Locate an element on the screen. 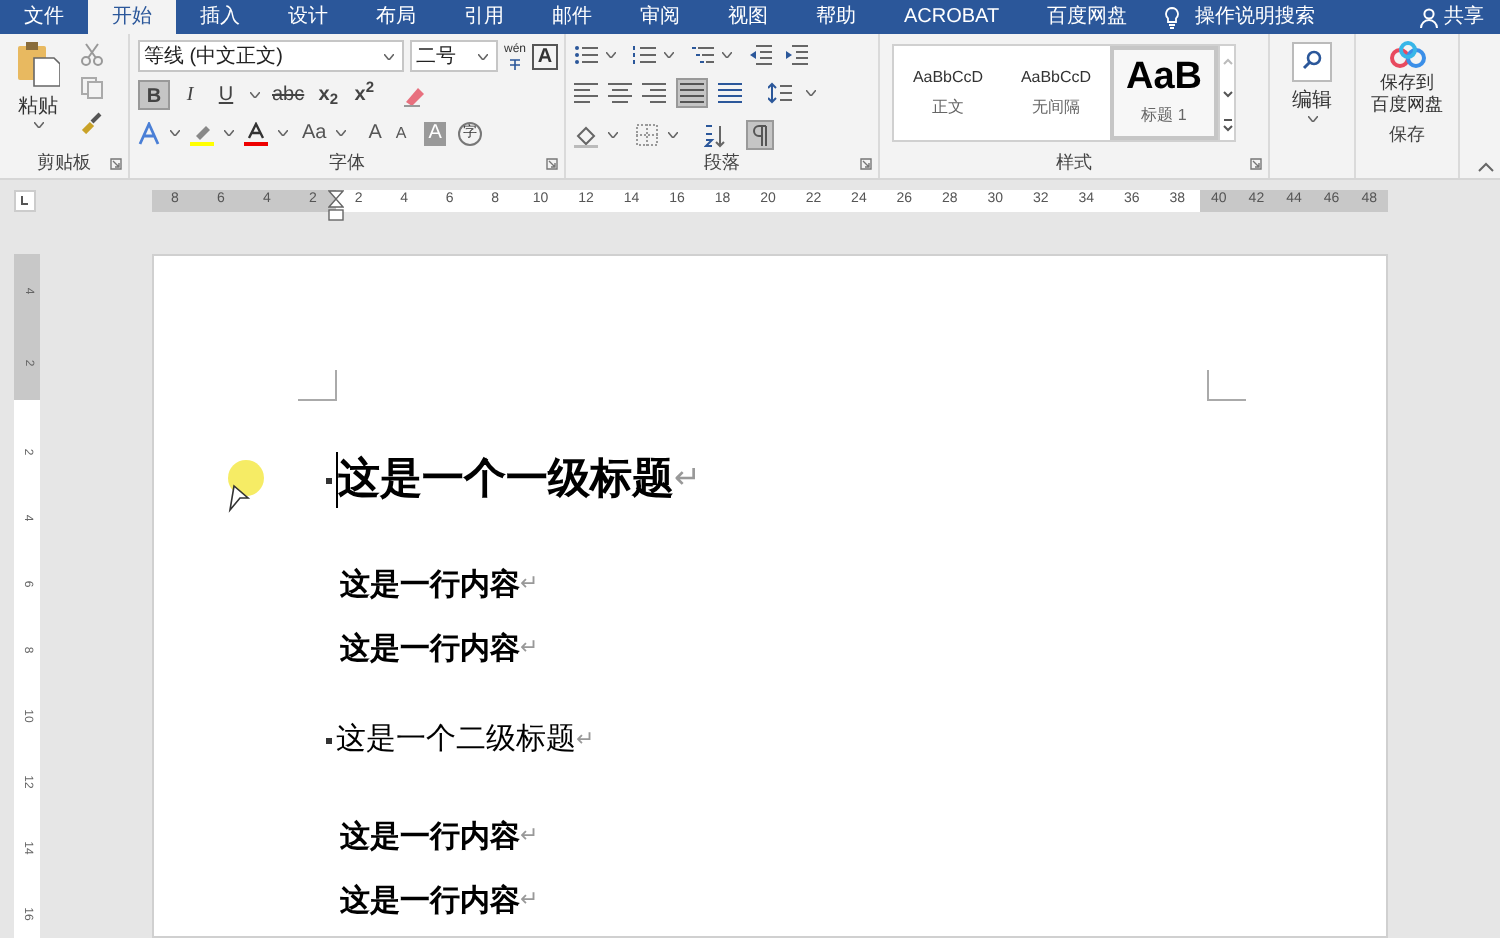 This screenshot has width=1500, height=938. justify-icon is located at coordinates (692, 93).